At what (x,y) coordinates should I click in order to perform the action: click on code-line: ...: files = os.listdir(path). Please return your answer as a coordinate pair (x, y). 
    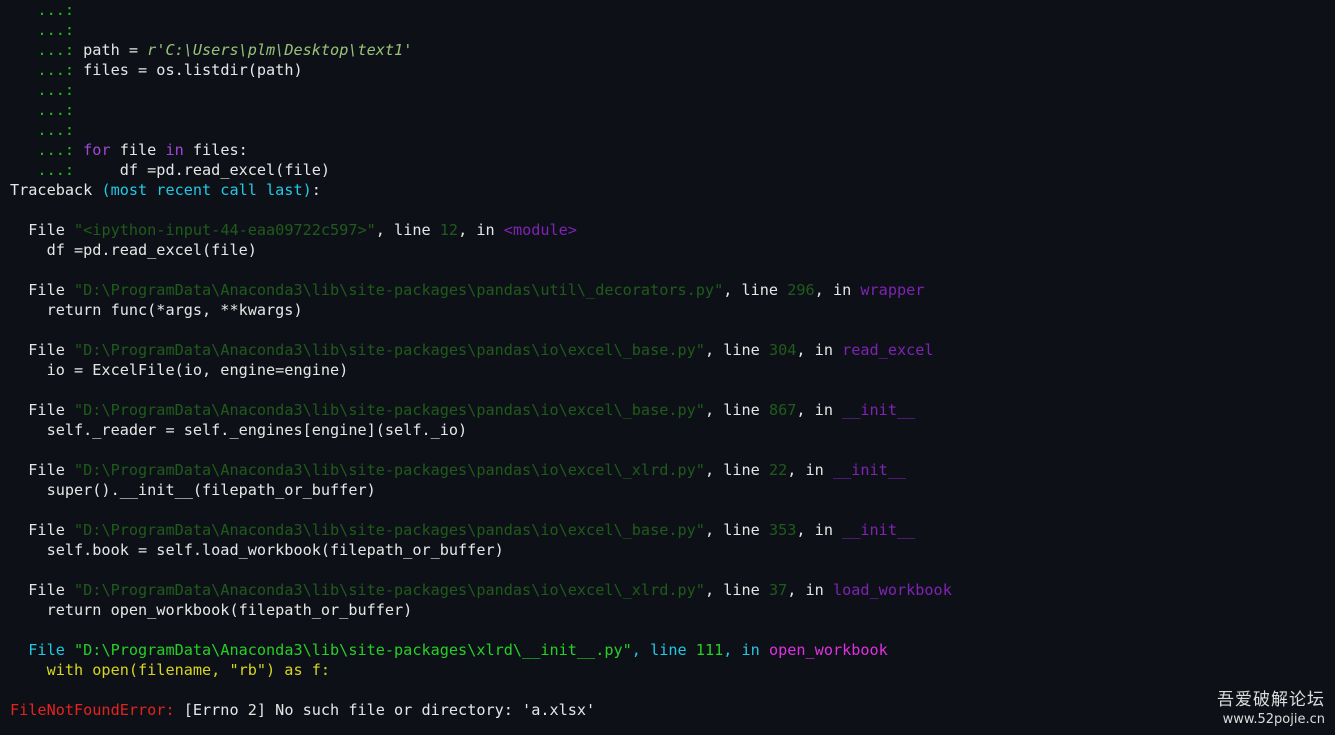
    Looking at the image, I should click on (672, 70).